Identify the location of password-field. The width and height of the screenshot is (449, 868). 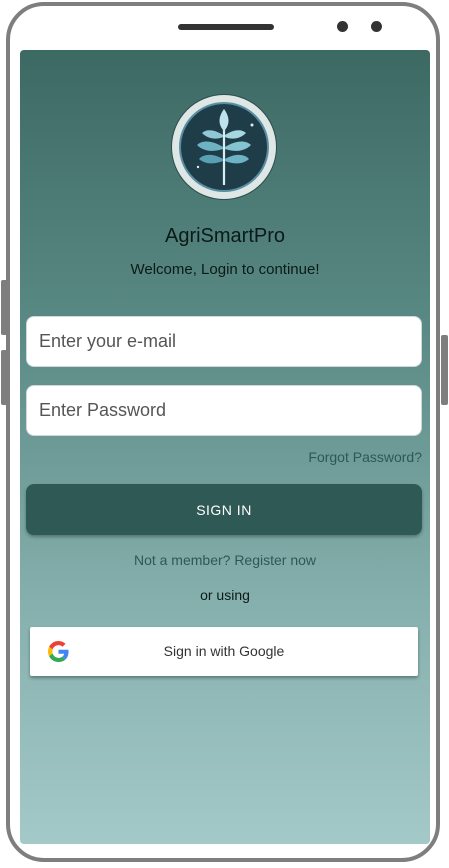
(224, 410).